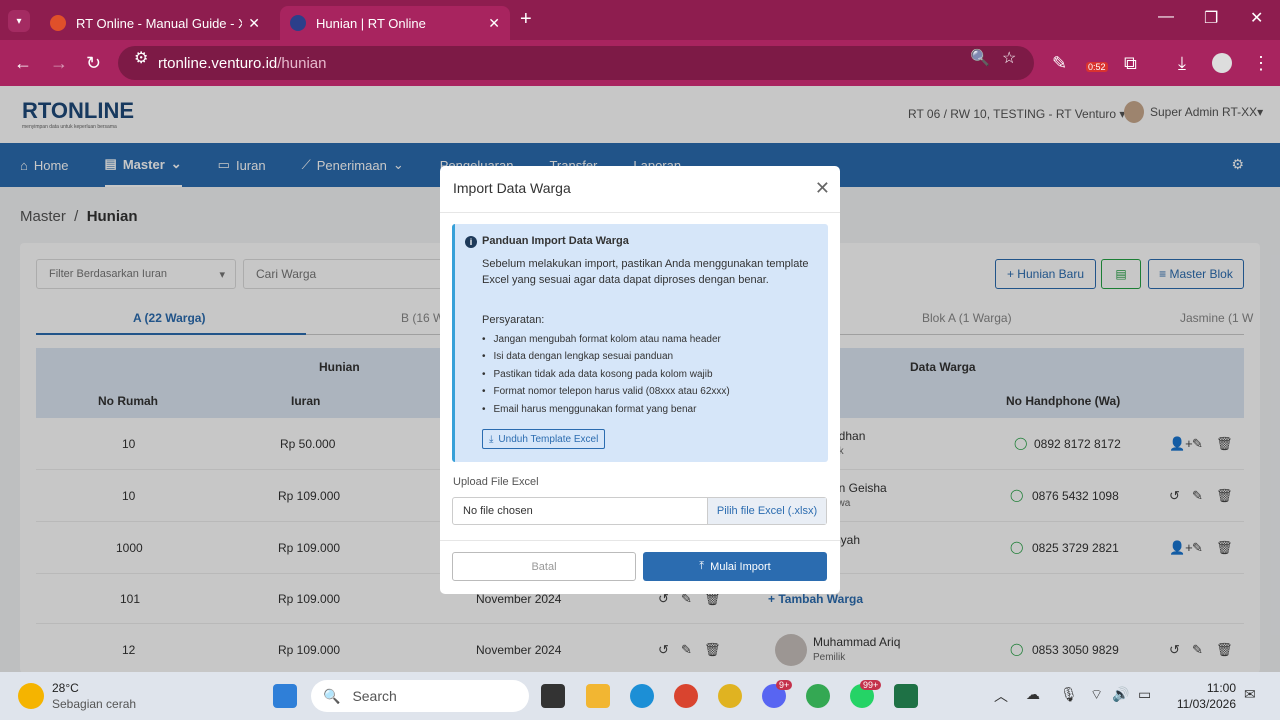  Describe the element at coordinates (702, 566) in the screenshot. I see `upload-icon: ⤒` at that location.